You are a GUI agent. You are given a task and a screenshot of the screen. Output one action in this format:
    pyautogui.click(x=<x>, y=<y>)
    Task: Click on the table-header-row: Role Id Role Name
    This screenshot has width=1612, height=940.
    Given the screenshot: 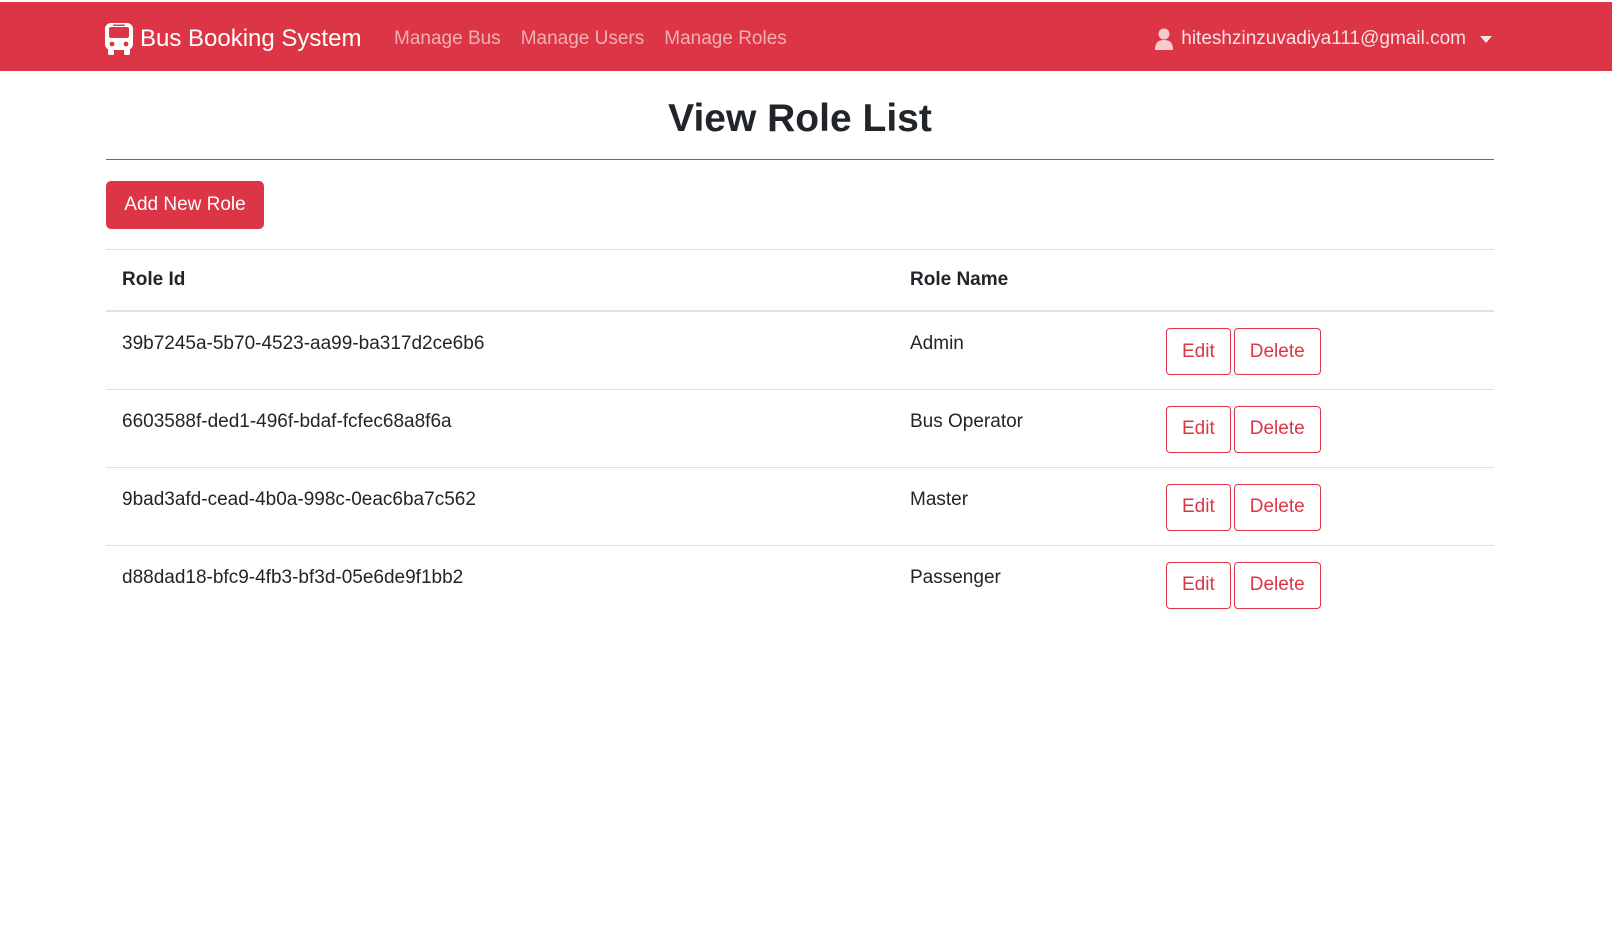 What is the action you would take?
    pyautogui.click(x=800, y=280)
    